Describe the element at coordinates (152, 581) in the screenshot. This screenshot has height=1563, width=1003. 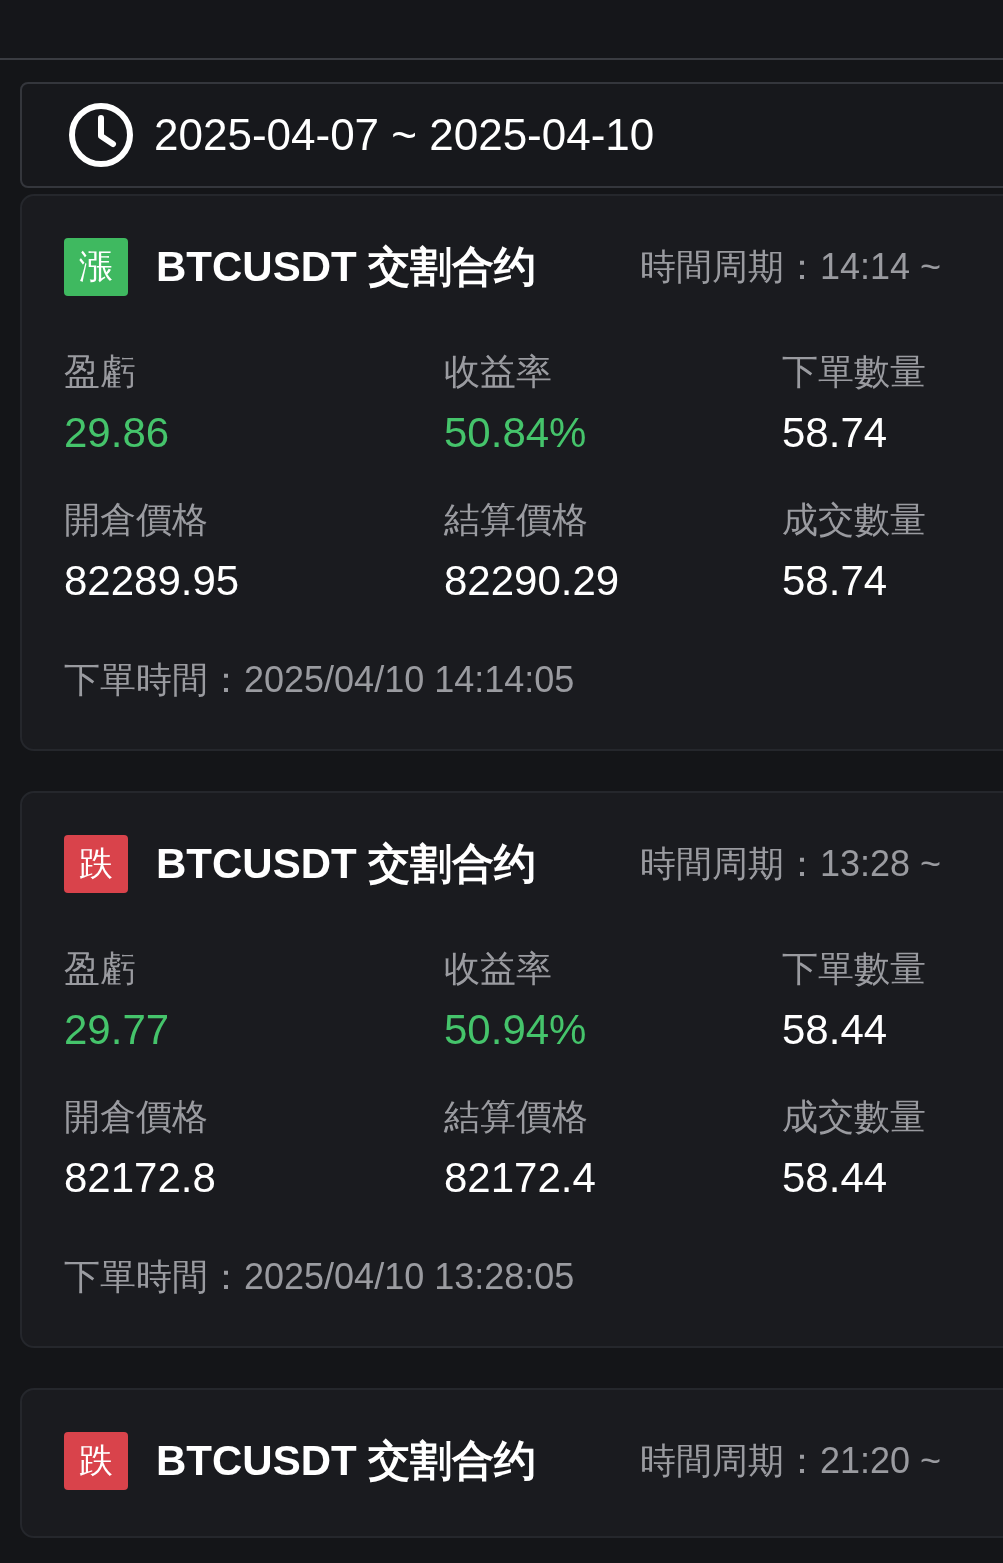
I see `metric-value: 82289.95` at that location.